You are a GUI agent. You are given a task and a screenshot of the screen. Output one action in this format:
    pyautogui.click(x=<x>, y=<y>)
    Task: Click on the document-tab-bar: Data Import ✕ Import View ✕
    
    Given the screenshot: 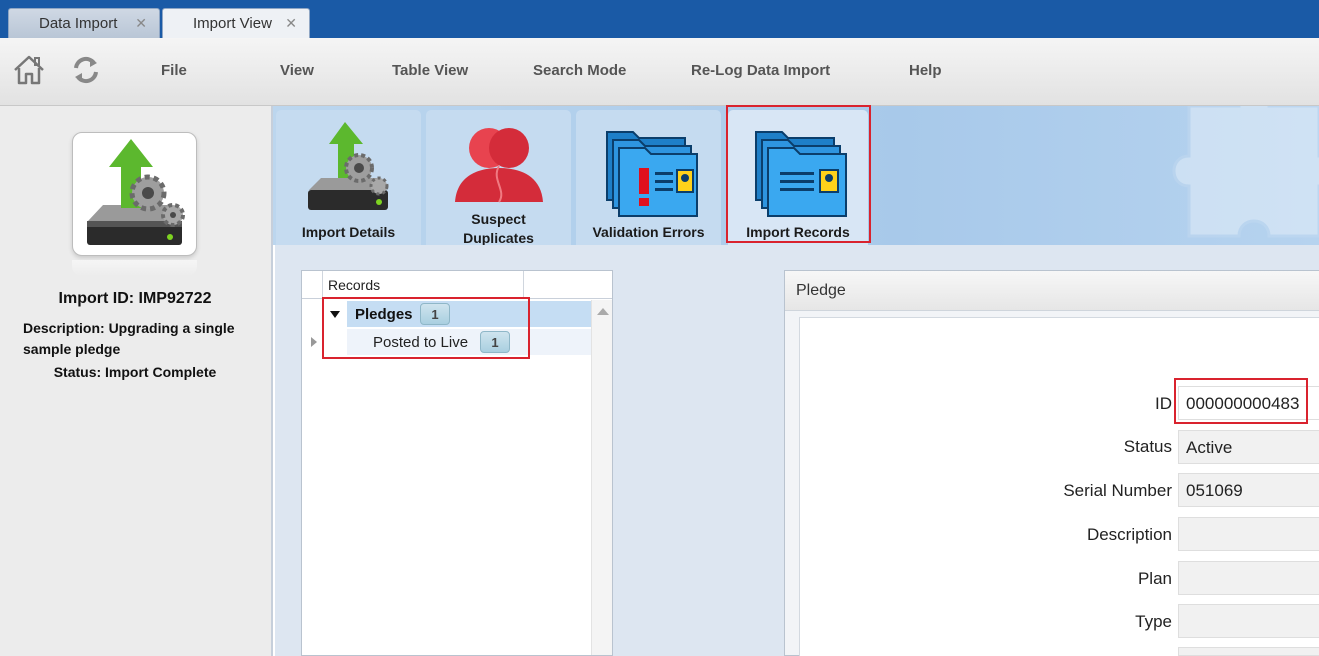 What is the action you would take?
    pyautogui.click(x=659, y=19)
    